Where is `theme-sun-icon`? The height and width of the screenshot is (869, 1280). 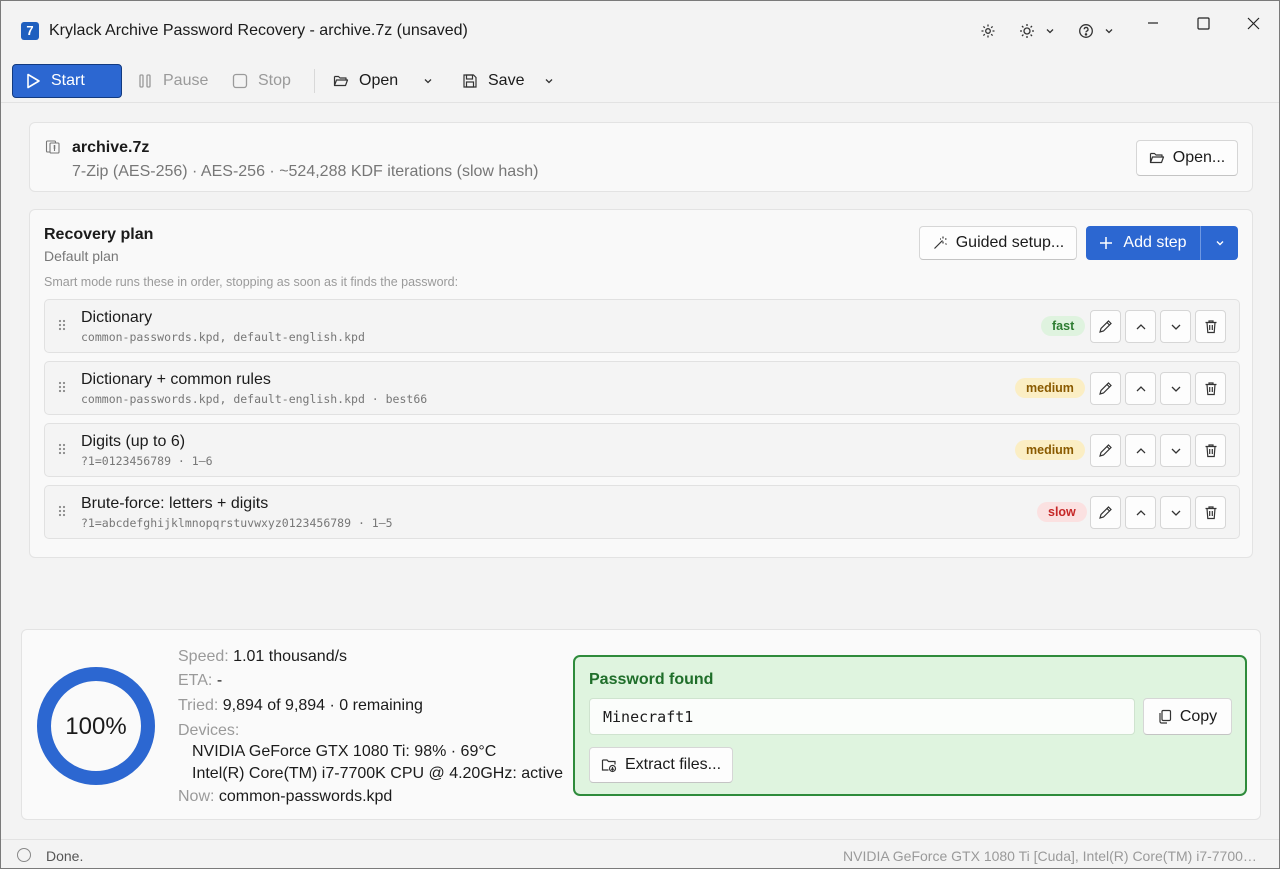
theme-sun-icon is located at coordinates (1027, 31).